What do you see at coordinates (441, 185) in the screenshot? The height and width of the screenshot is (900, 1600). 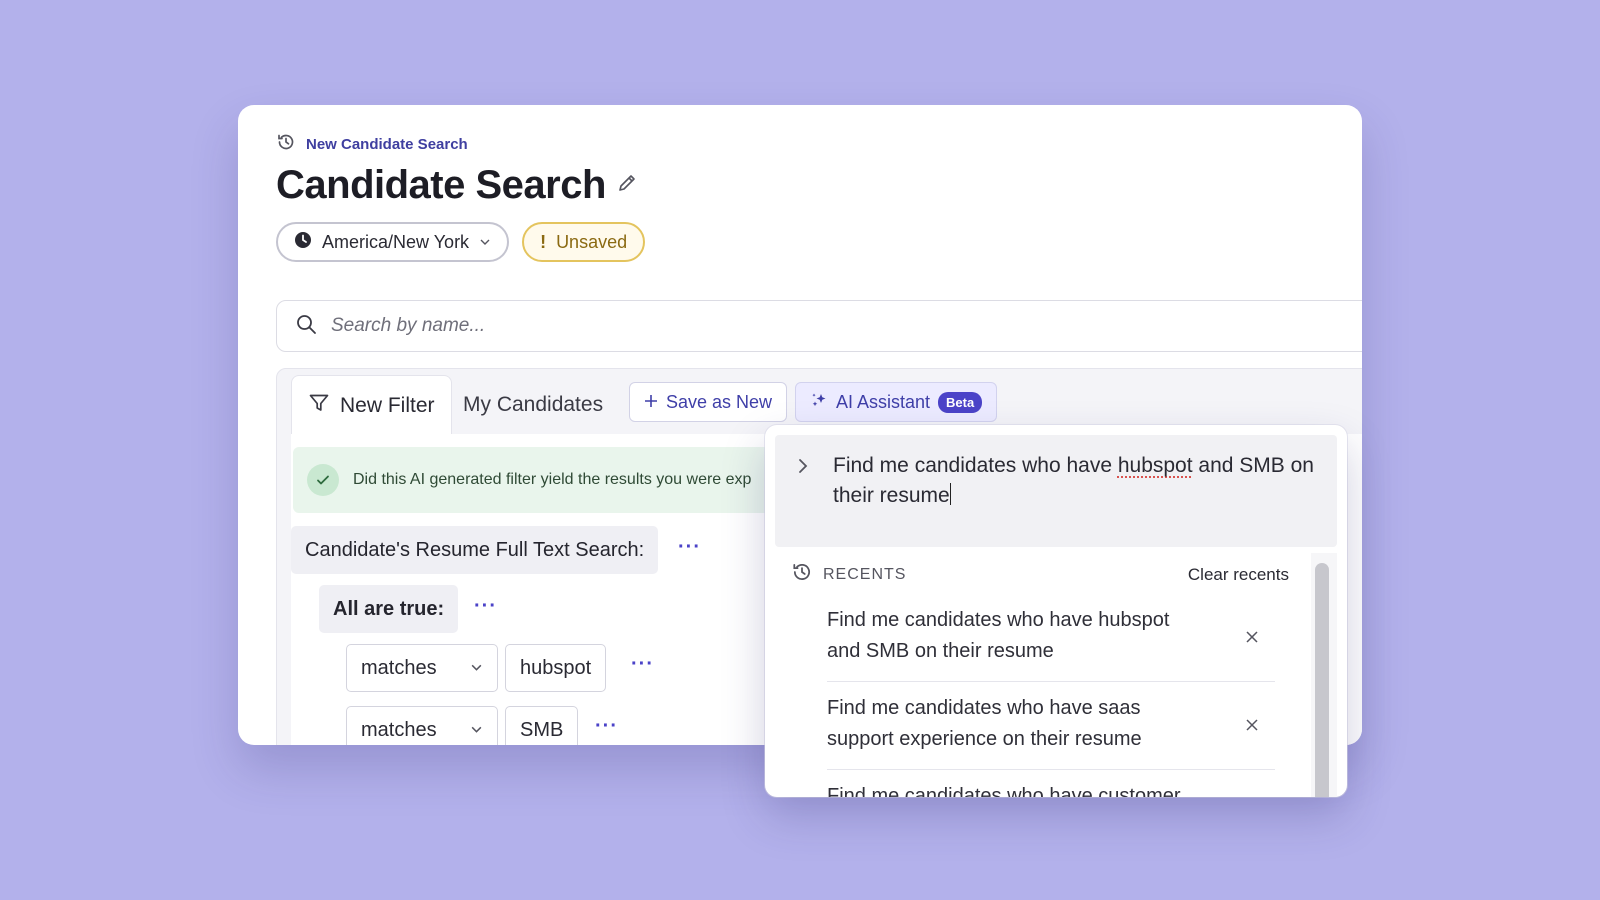 I see `page-title-text: Candidate Search` at bounding box center [441, 185].